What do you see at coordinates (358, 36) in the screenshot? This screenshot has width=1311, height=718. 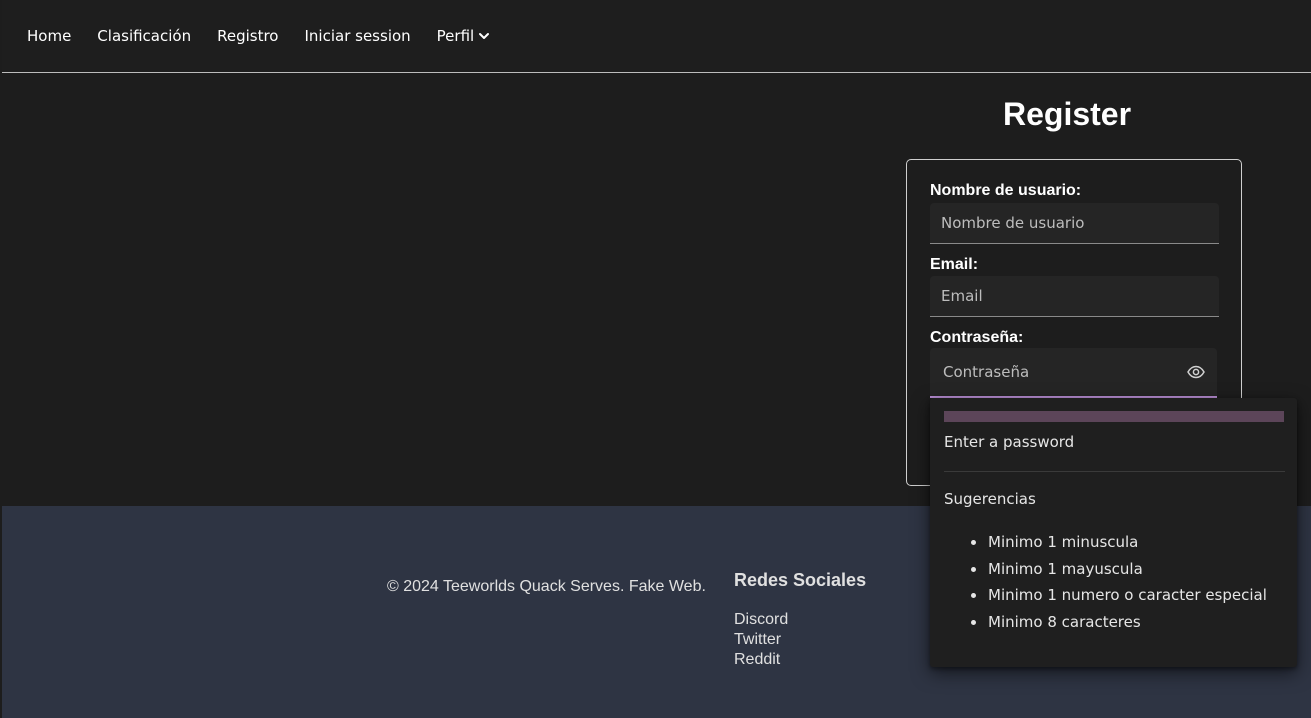 I see `nav-iniciar-session: Iniciar session` at bounding box center [358, 36].